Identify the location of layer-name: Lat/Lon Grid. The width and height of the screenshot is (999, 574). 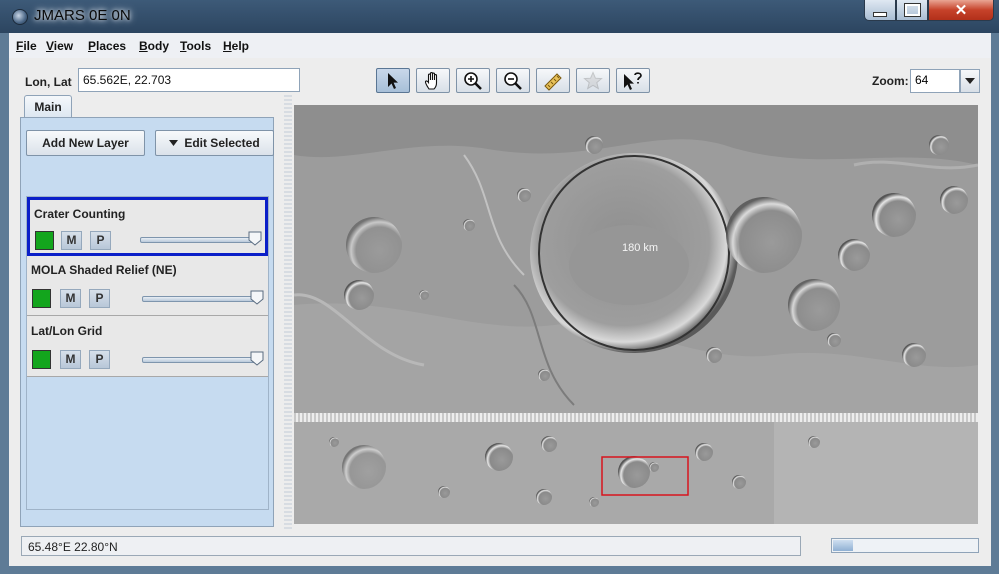
(67, 331).